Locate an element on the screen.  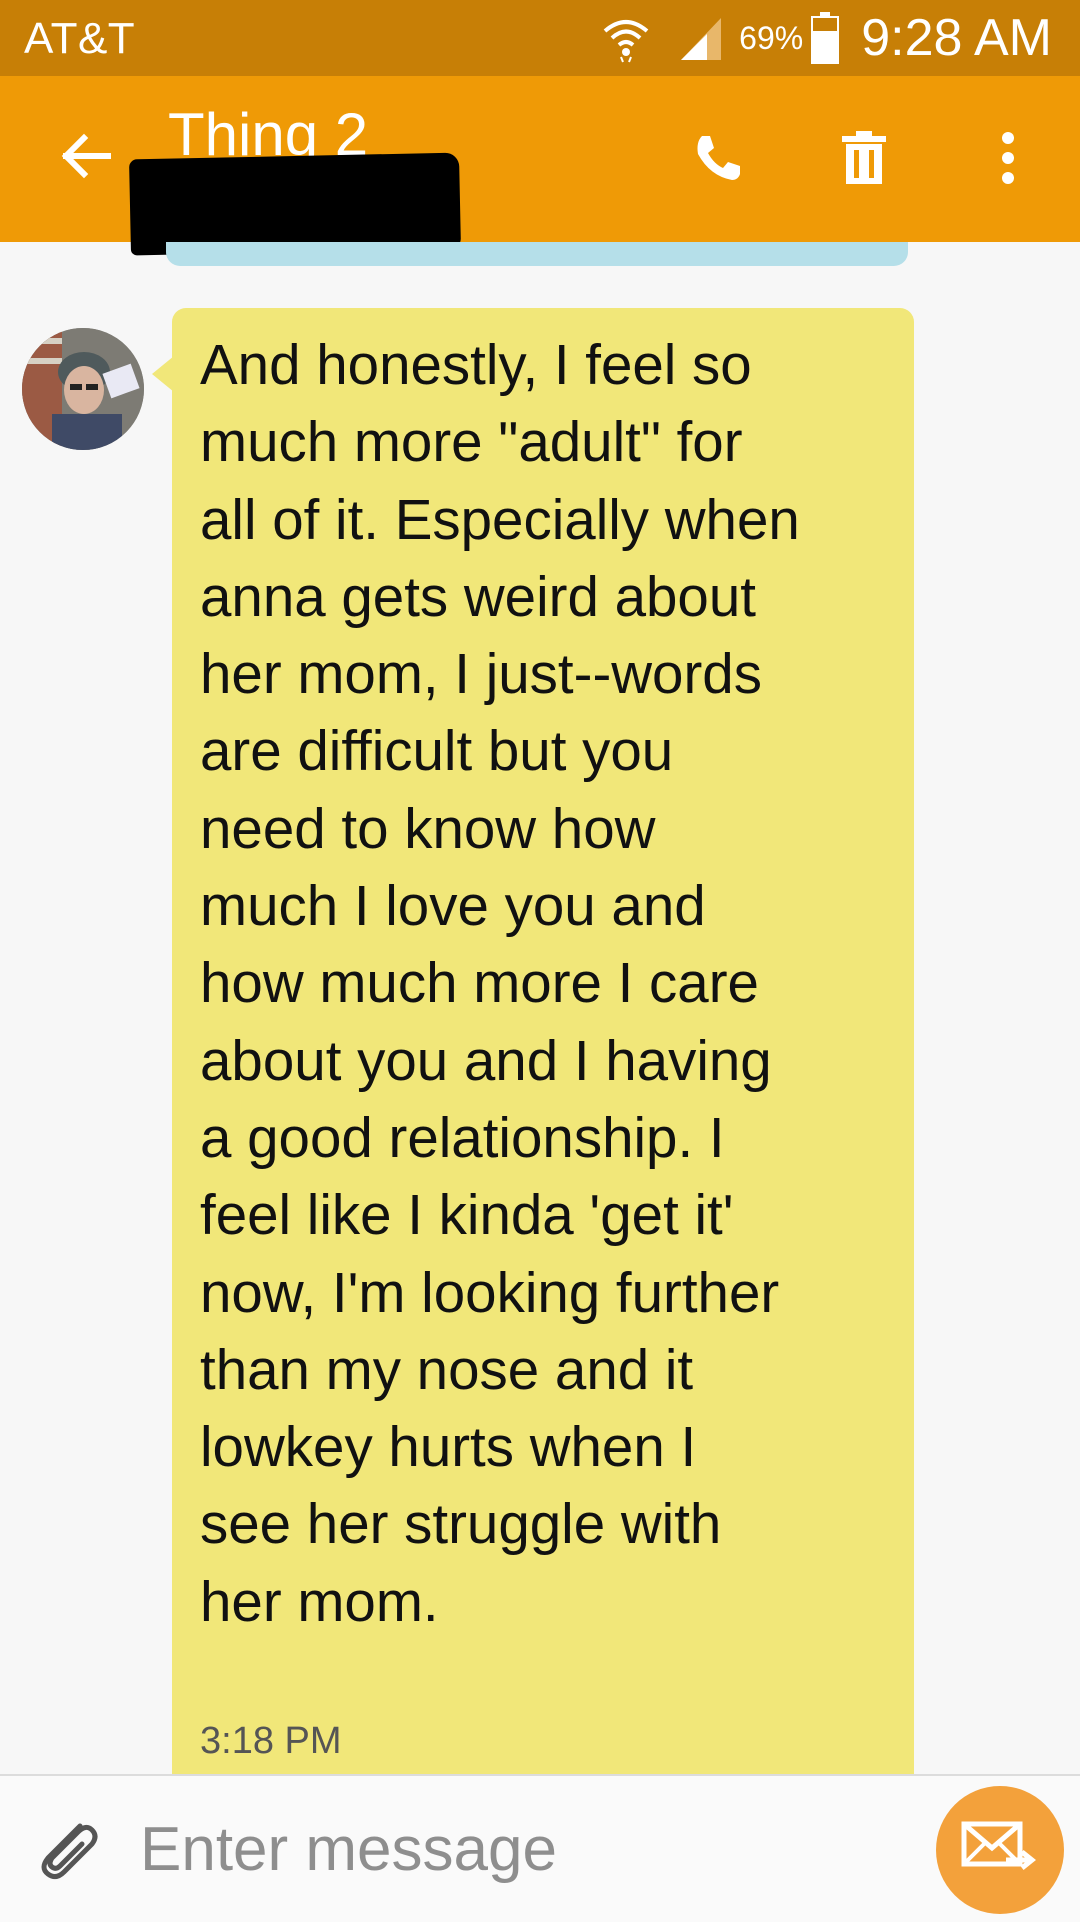
message-timestamp: 3:18 PM is located at coordinates (271, 1741).